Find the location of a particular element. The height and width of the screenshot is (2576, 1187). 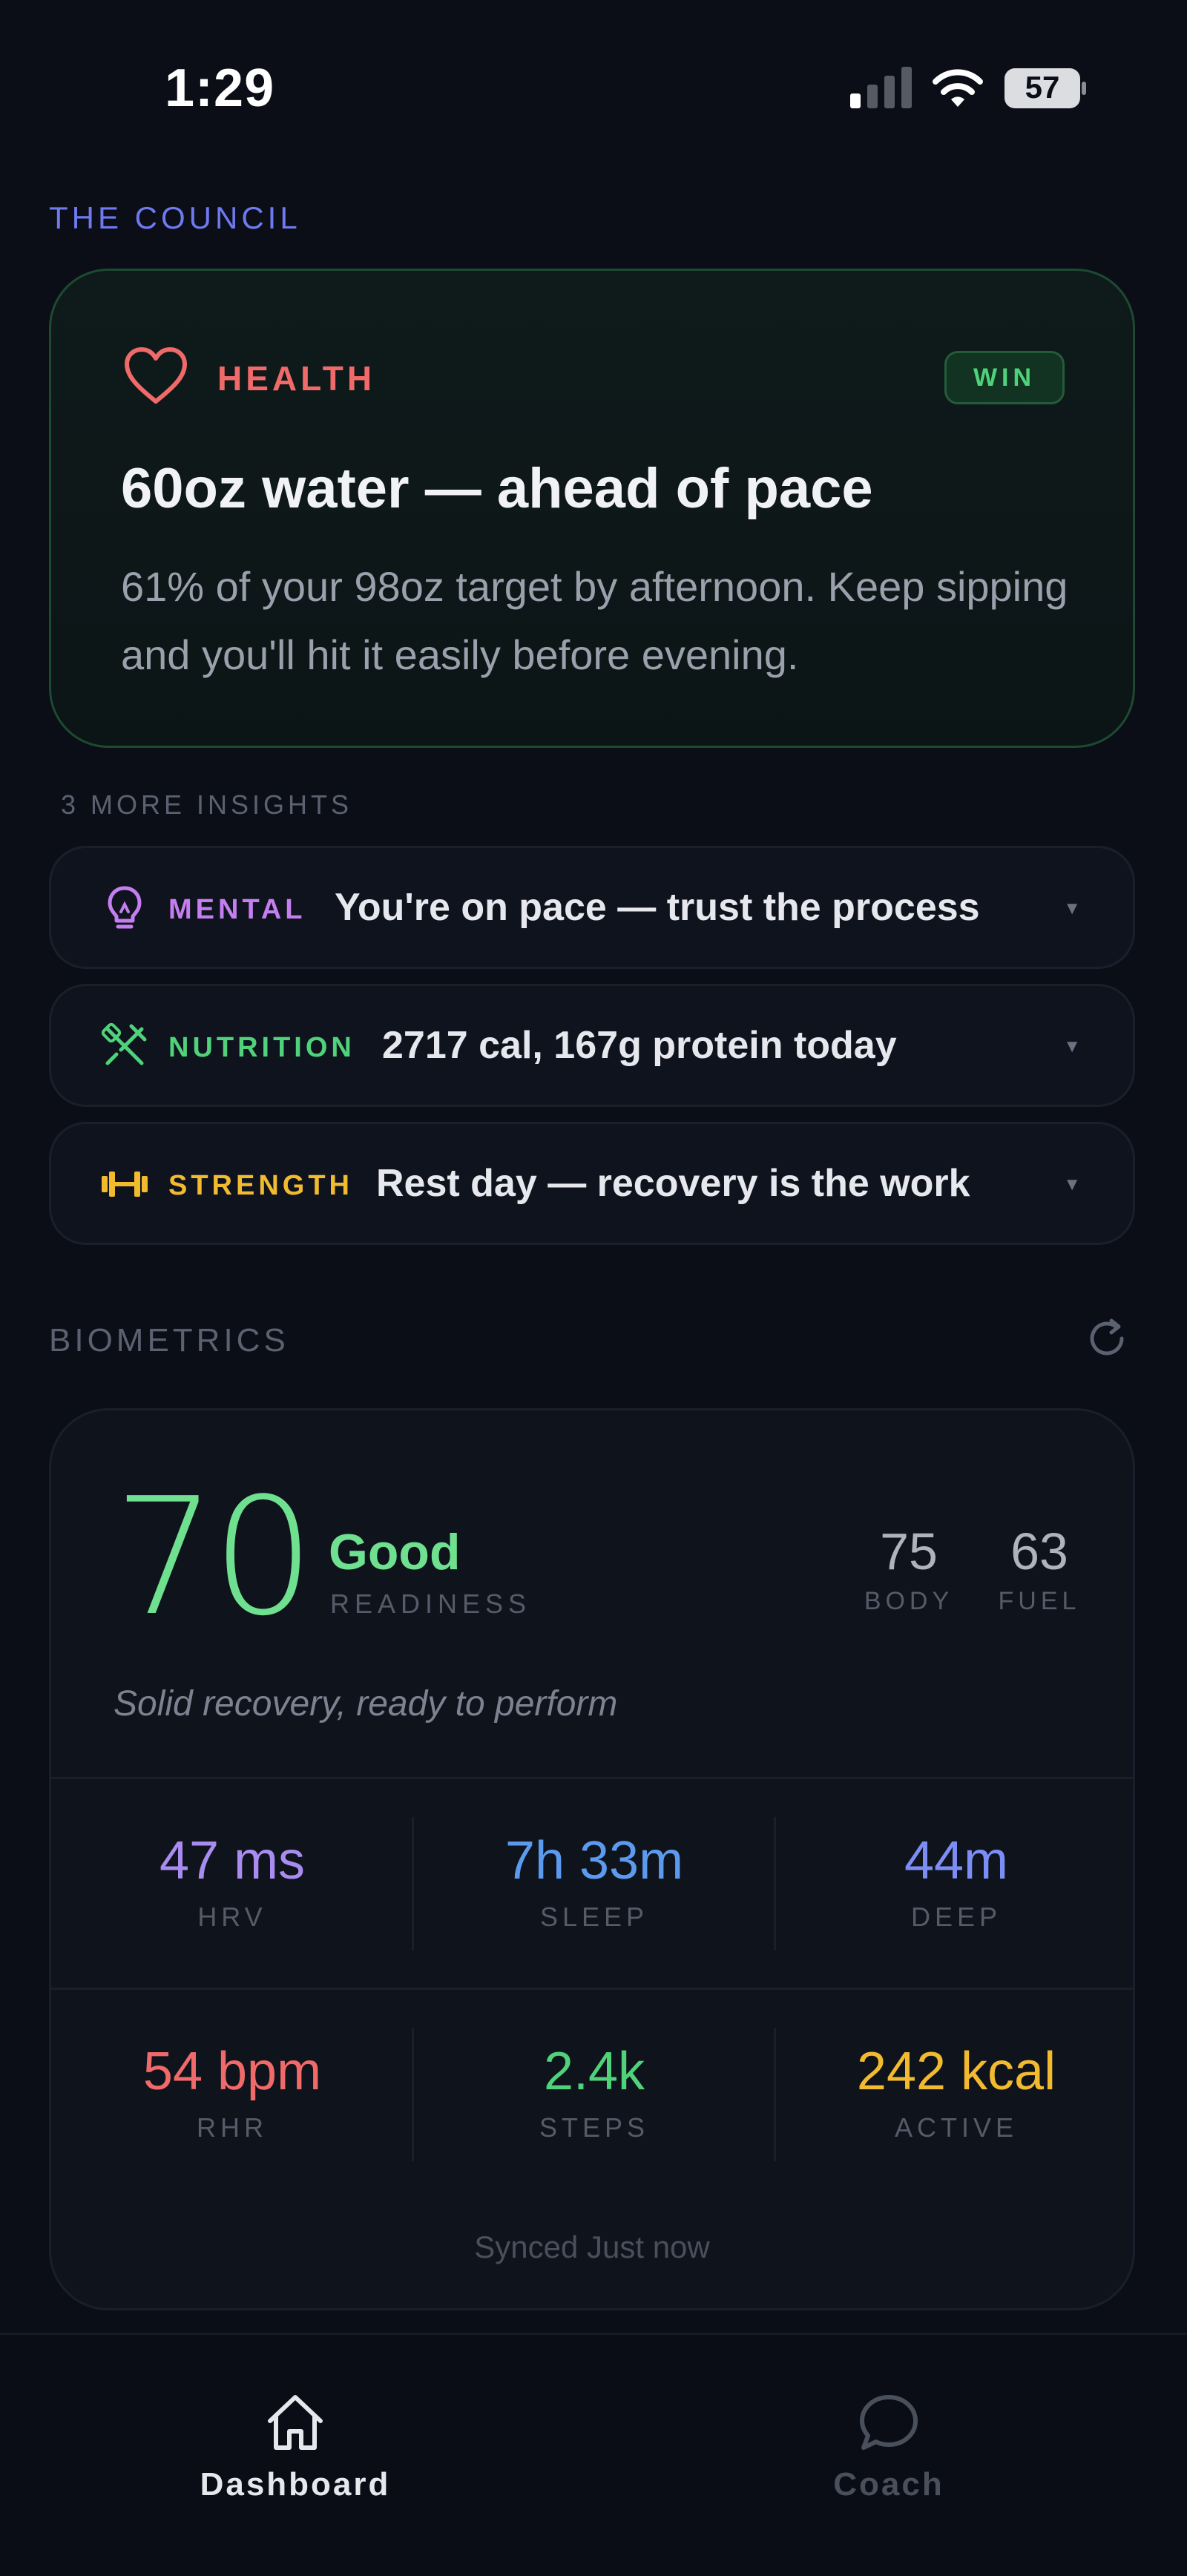

tab-coach: Coach is located at coordinates (888, 2445).